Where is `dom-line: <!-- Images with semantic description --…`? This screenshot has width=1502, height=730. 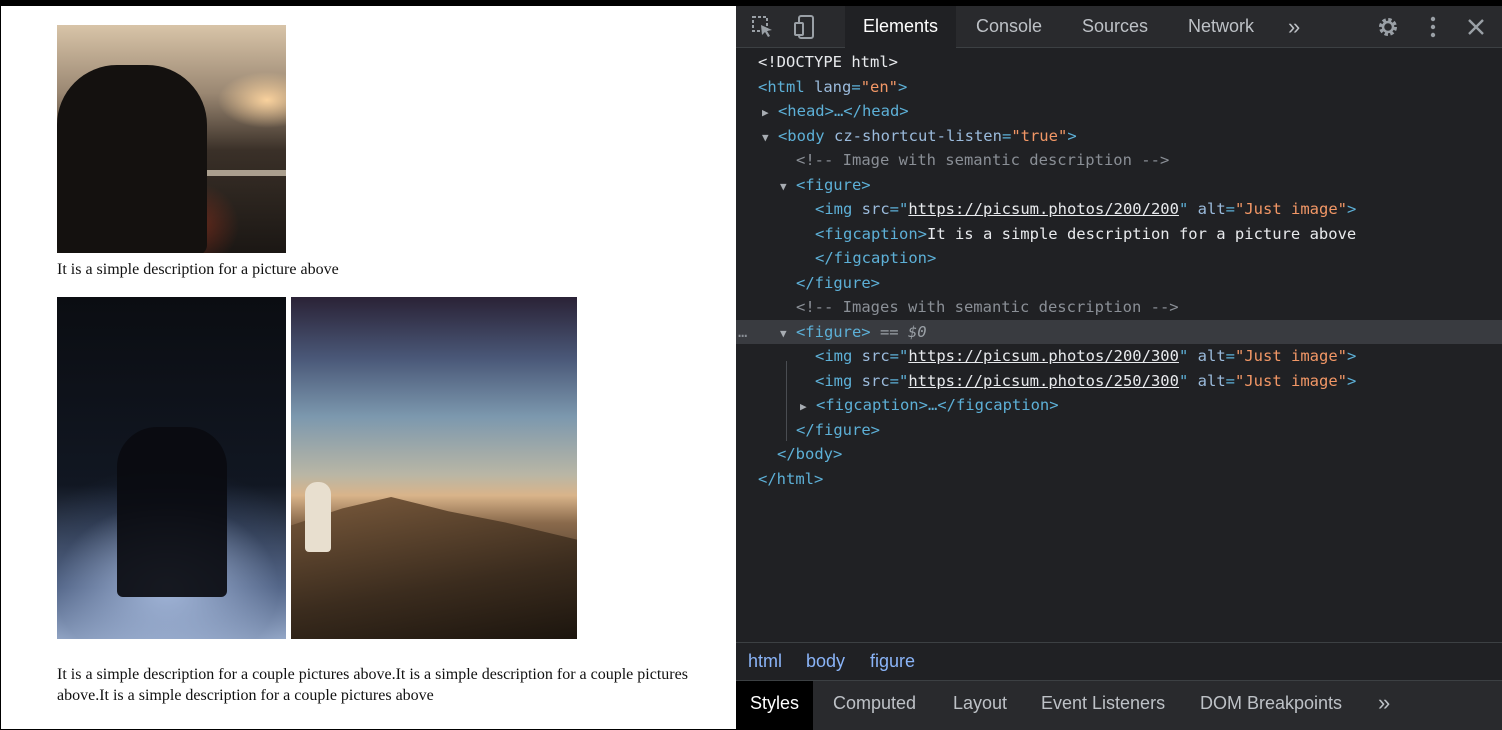
dom-line: <!-- Images with semantic description --… is located at coordinates (1119, 307).